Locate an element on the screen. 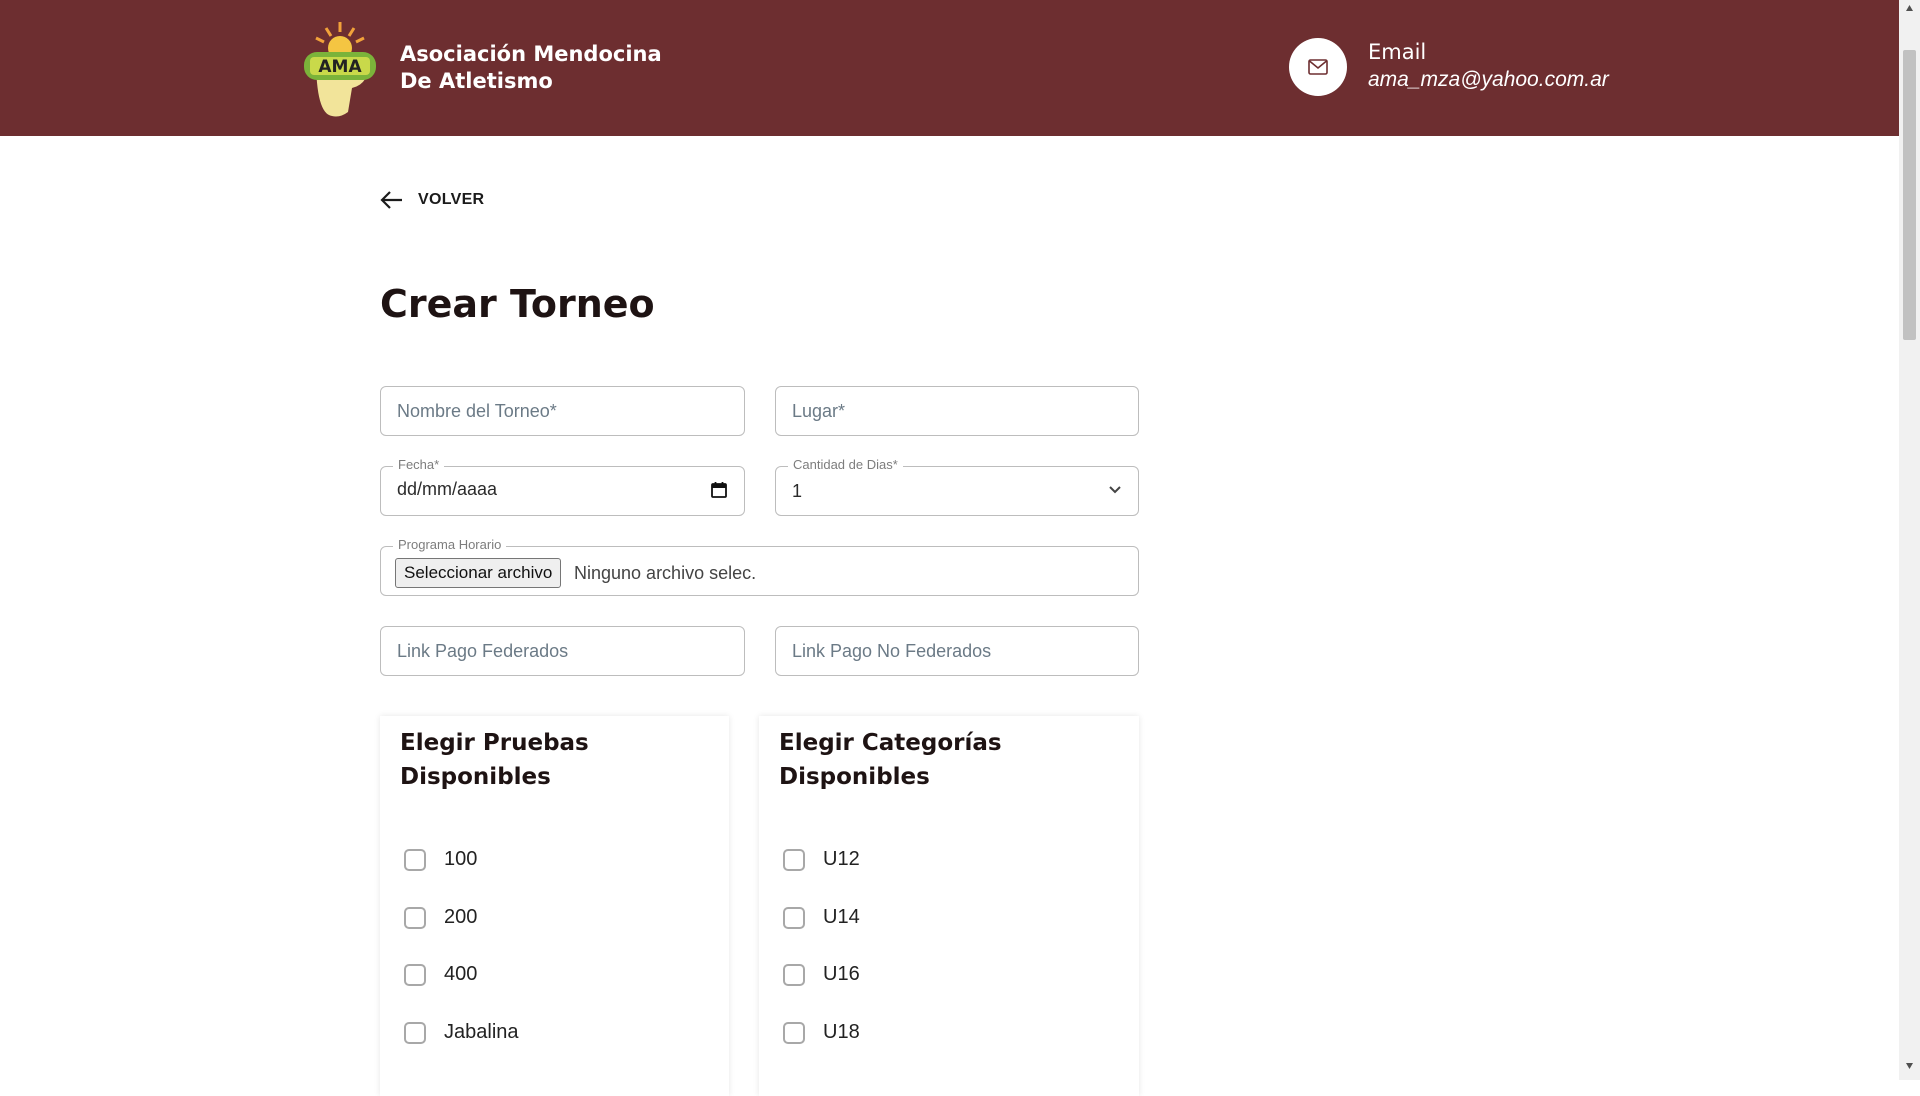  programa-horario-label: Programa Horario is located at coordinates (450, 544).